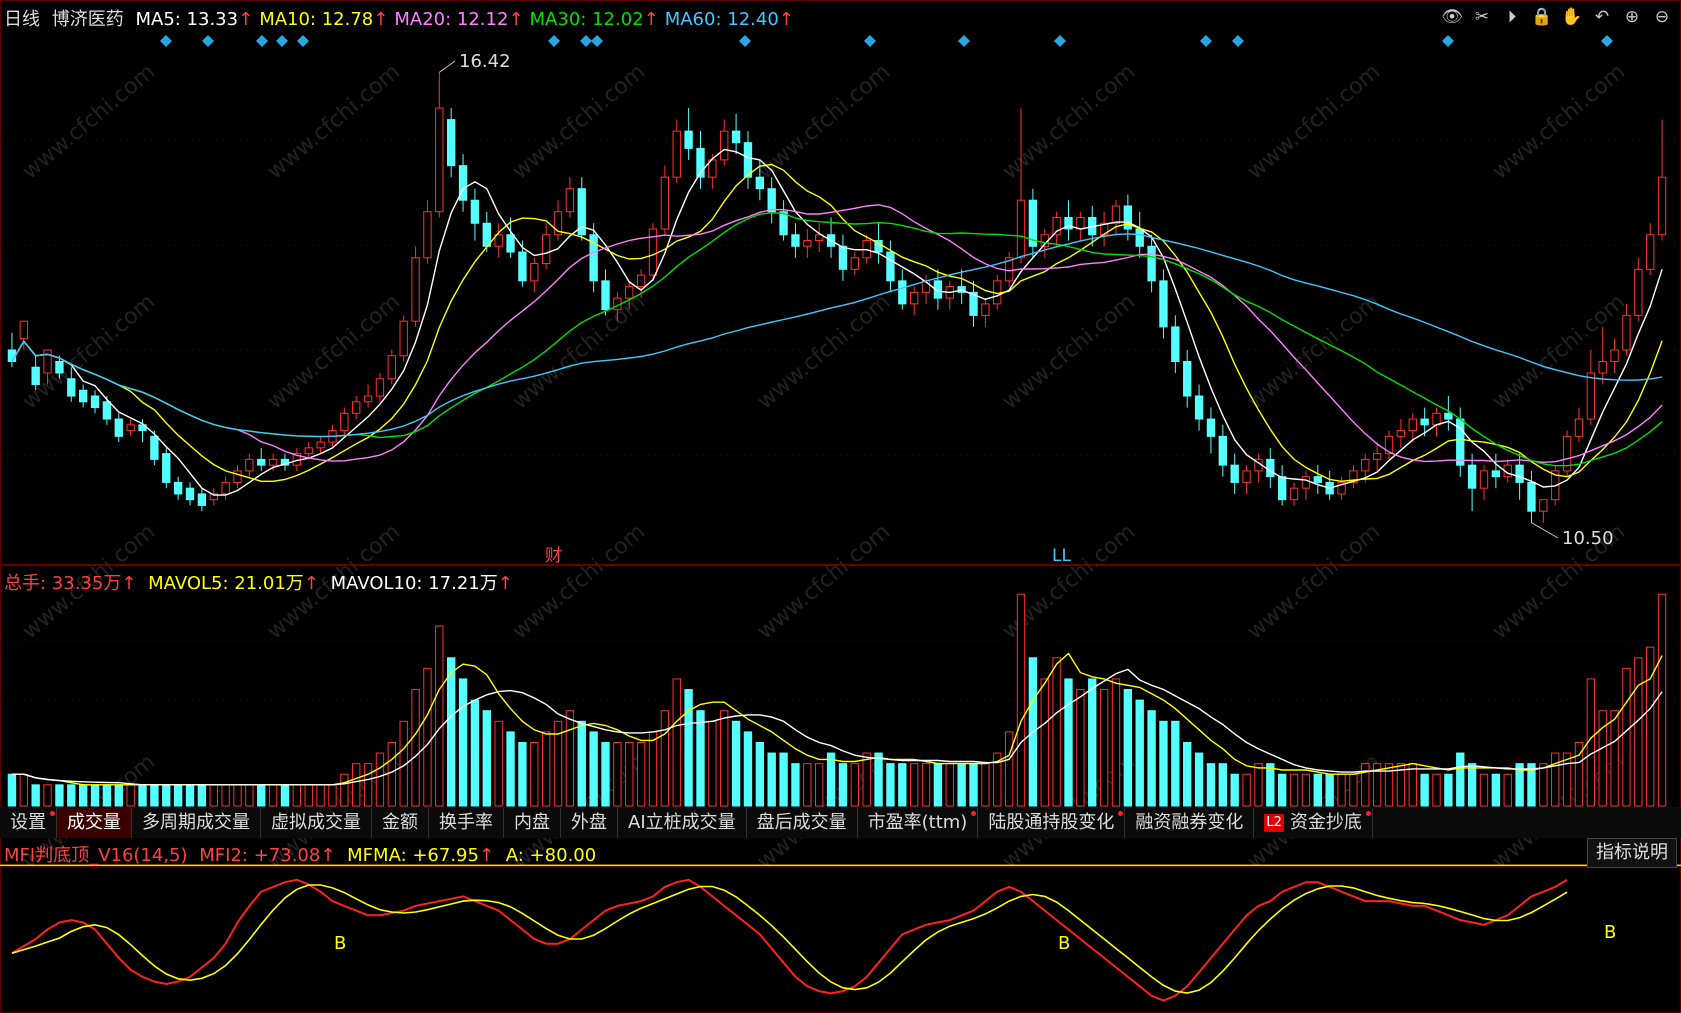  Describe the element at coordinates (1061, 556) in the screenshot. I see `ll-marker: LL` at that location.